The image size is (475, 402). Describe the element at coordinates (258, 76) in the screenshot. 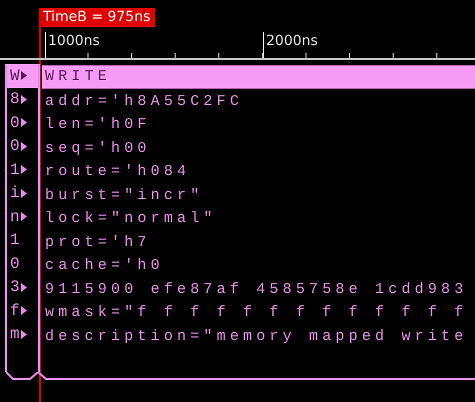

I see `transaction-bar: WRITE` at that location.